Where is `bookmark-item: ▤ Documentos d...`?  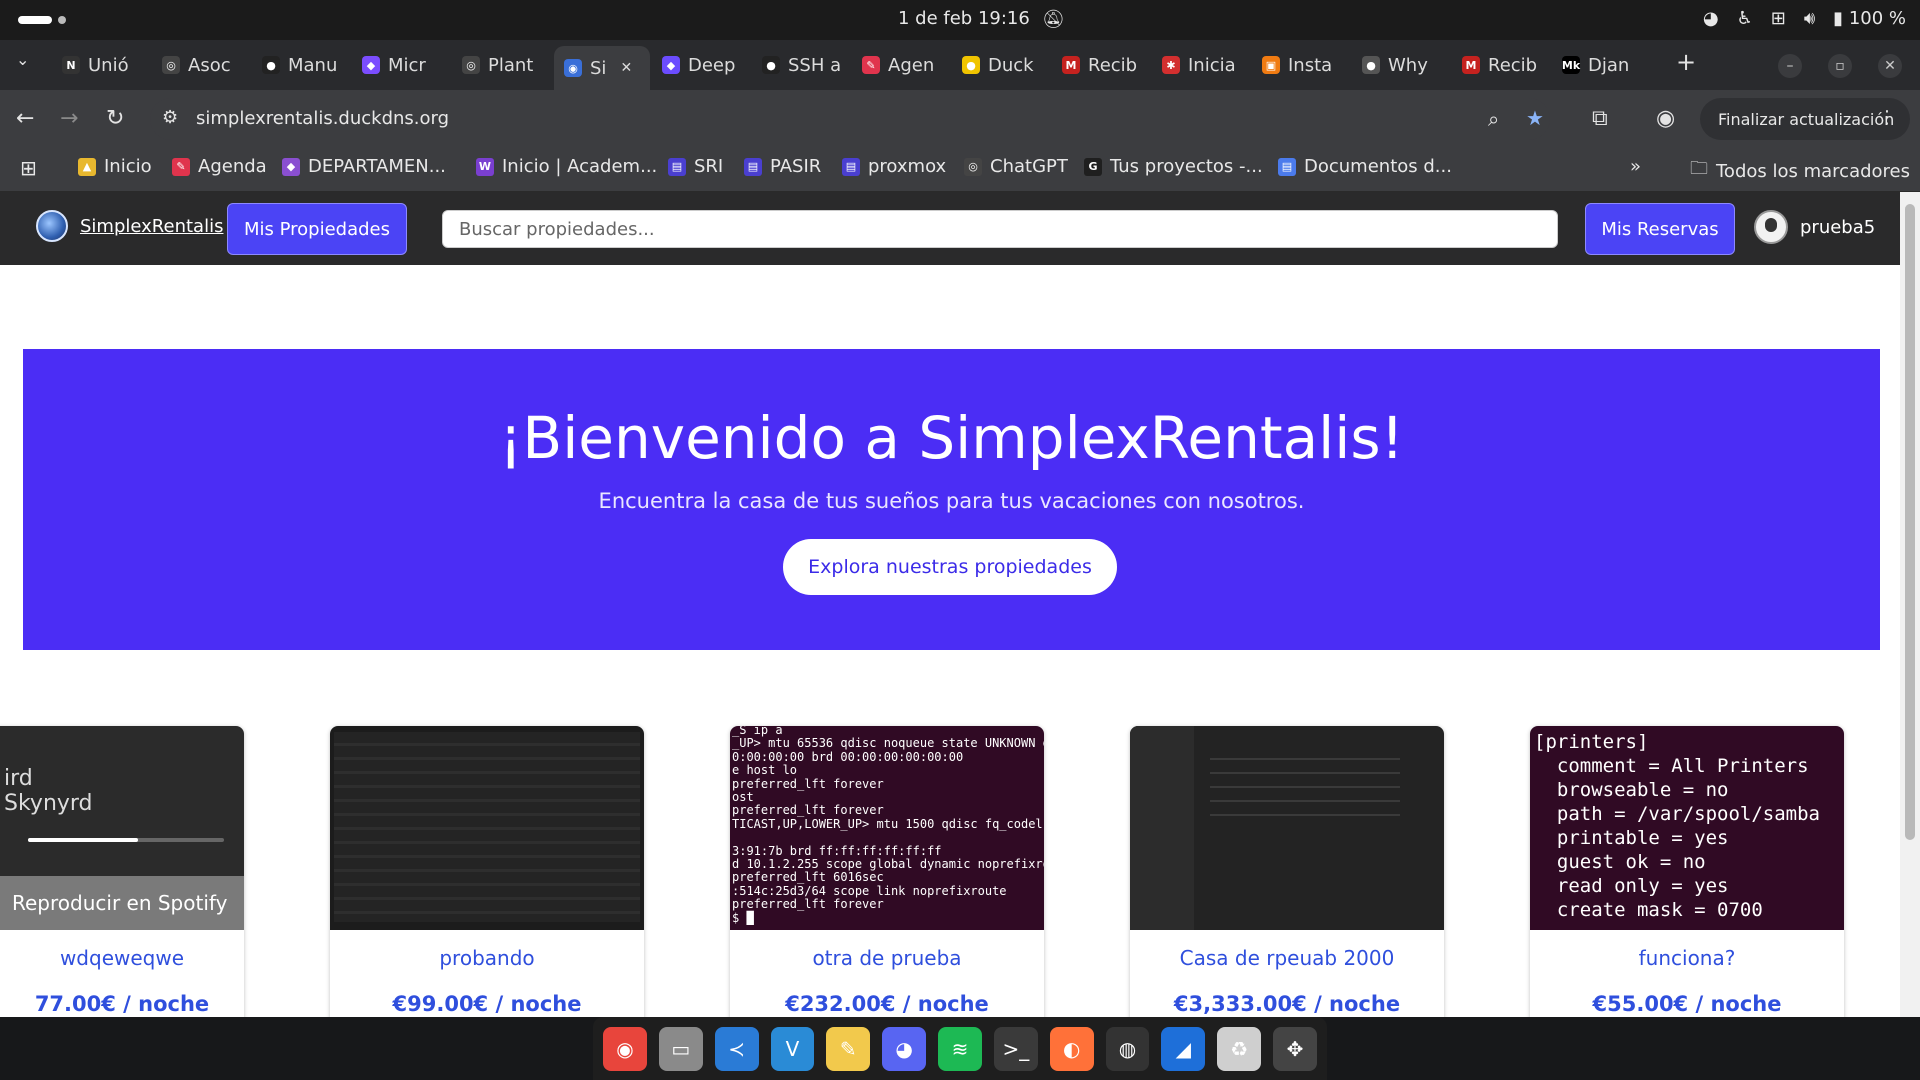
bookmark-item: ▤ Documentos d... is located at coordinates (1365, 166).